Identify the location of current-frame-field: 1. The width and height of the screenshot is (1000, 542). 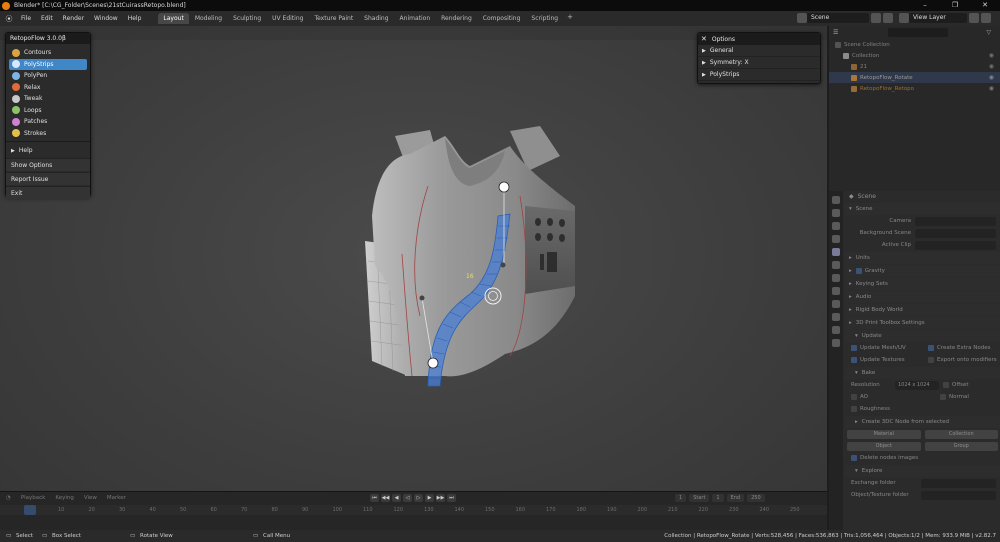
(681, 498).